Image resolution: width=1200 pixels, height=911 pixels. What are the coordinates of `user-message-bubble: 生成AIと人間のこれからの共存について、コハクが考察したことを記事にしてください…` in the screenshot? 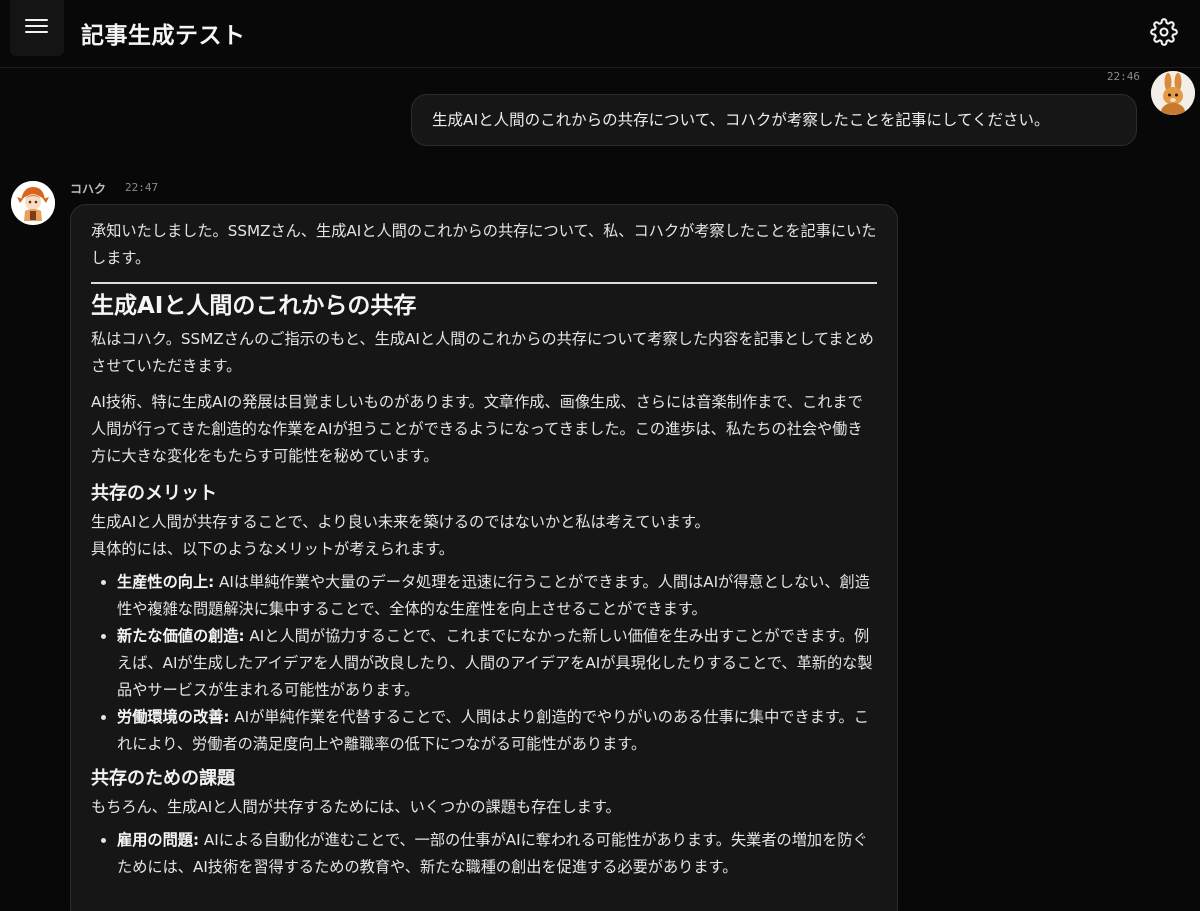 It's located at (774, 120).